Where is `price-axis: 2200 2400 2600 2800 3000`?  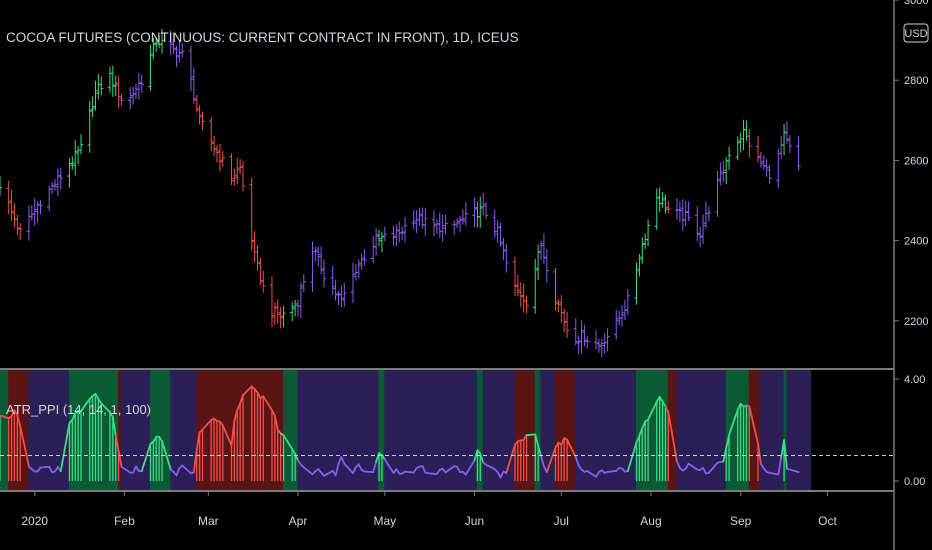 price-axis: 2200 2400 2600 2800 3000 is located at coordinates (911, 164).